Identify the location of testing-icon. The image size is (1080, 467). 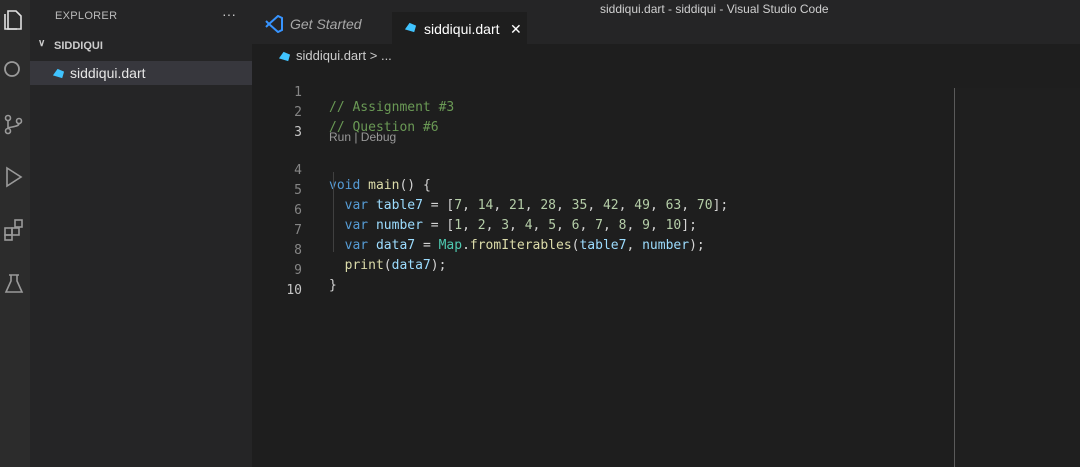
(14, 284).